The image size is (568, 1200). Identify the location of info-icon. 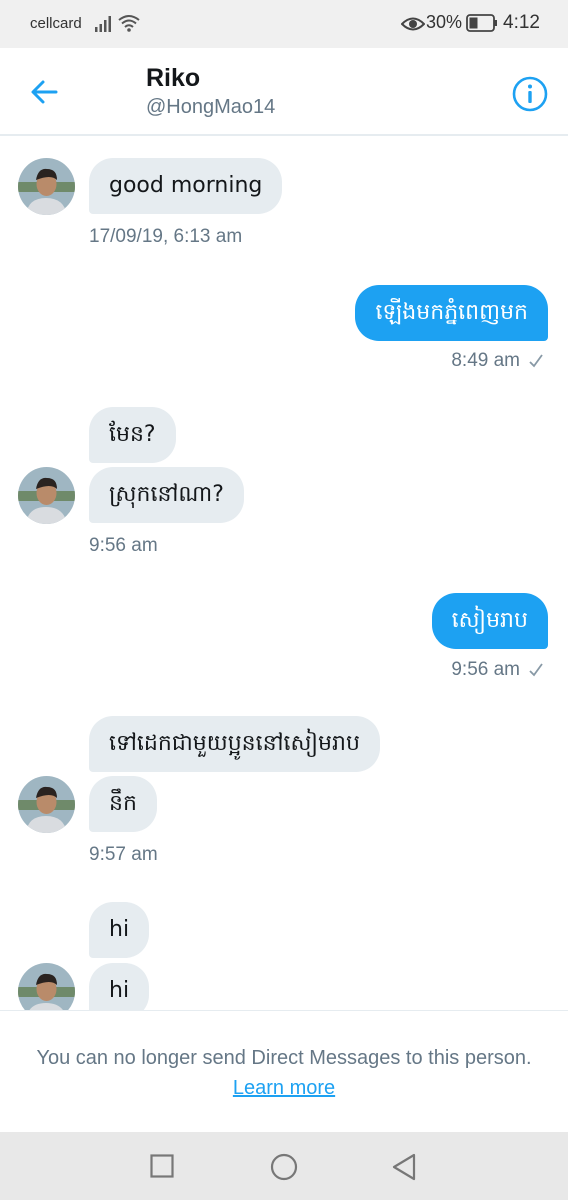
(530, 94).